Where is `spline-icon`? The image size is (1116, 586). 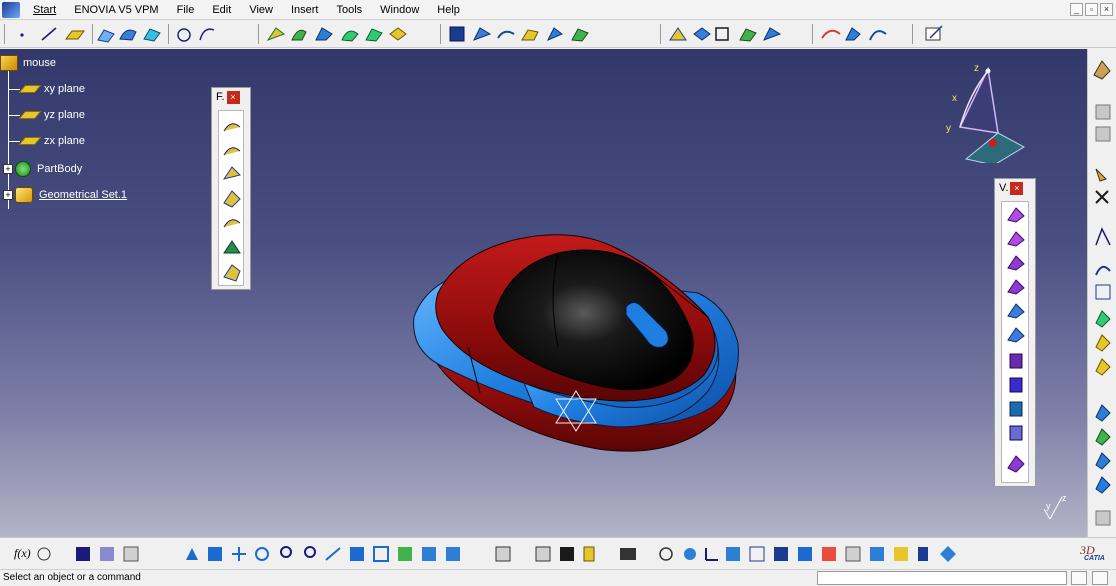 spline-icon is located at coordinates (207, 34).